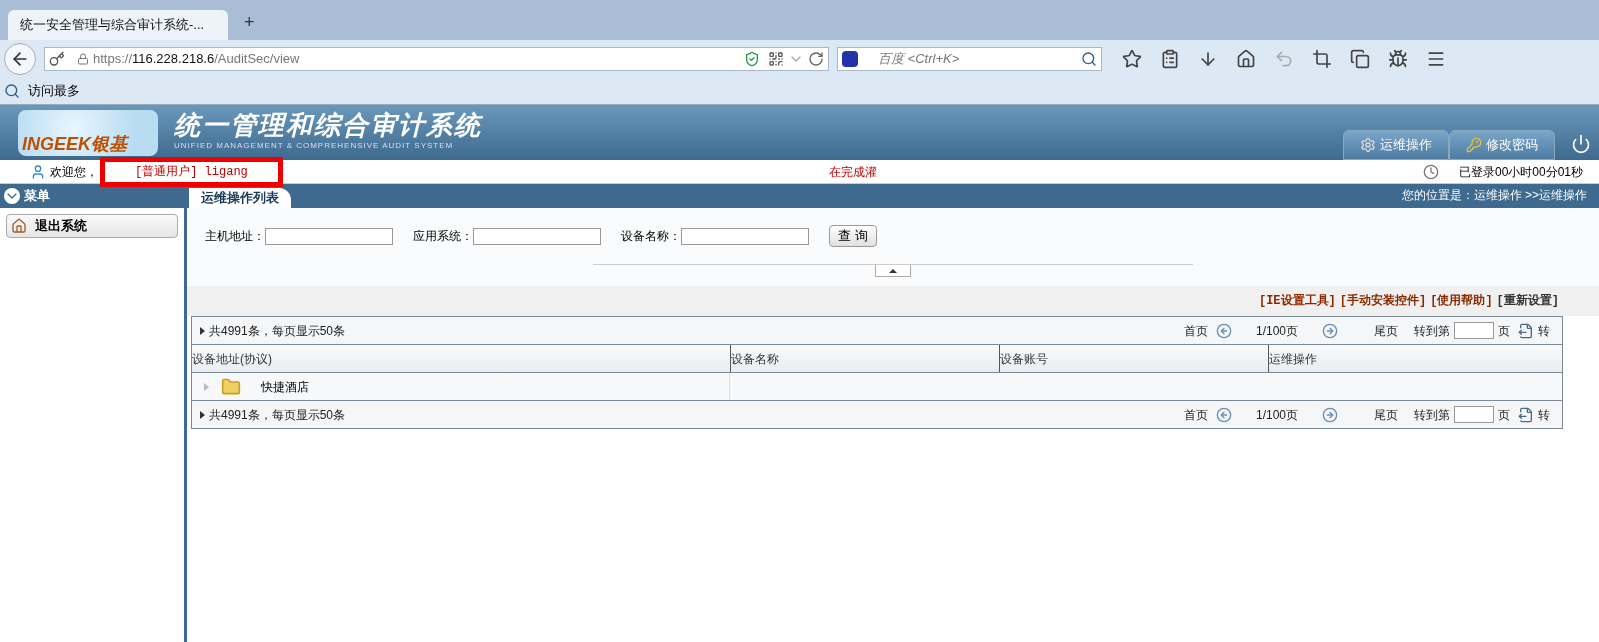 The height and width of the screenshot is (642, 1599). What do you see at coordinates (231, 386) in the screenshot?
I see `folder-icon` at bounding box center [231, 386].